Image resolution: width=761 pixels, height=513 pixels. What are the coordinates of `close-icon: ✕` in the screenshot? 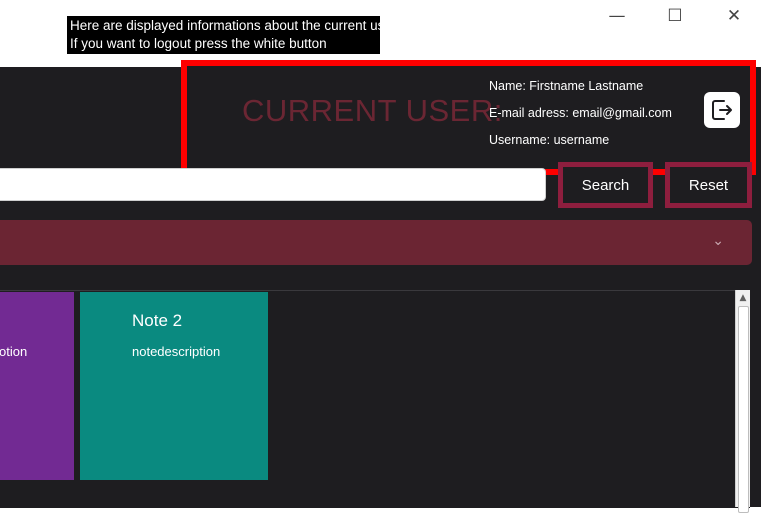 It's located at (734, 16).